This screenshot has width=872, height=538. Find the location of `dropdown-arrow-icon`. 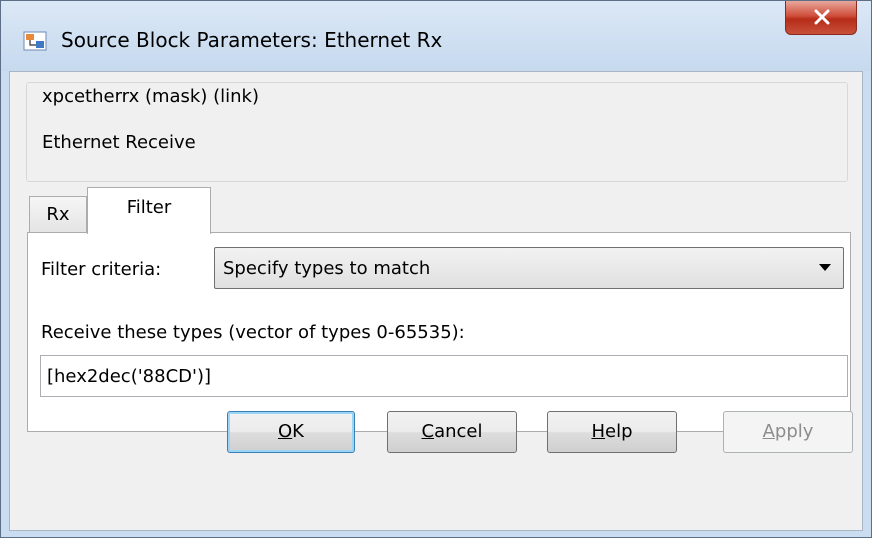

dropdown-arrow-icon is located at coordinates (825, 267).